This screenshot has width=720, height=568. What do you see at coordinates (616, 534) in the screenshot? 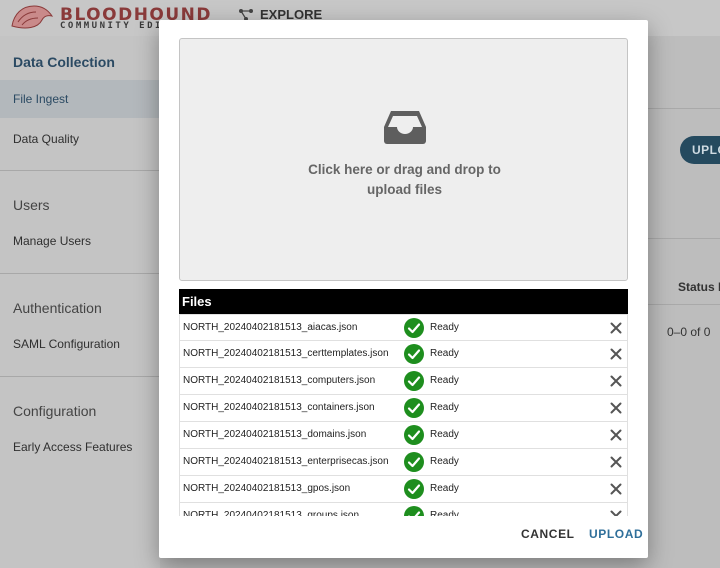
I see `upload-button: UPLOAD` at bounding box center [616, 534].